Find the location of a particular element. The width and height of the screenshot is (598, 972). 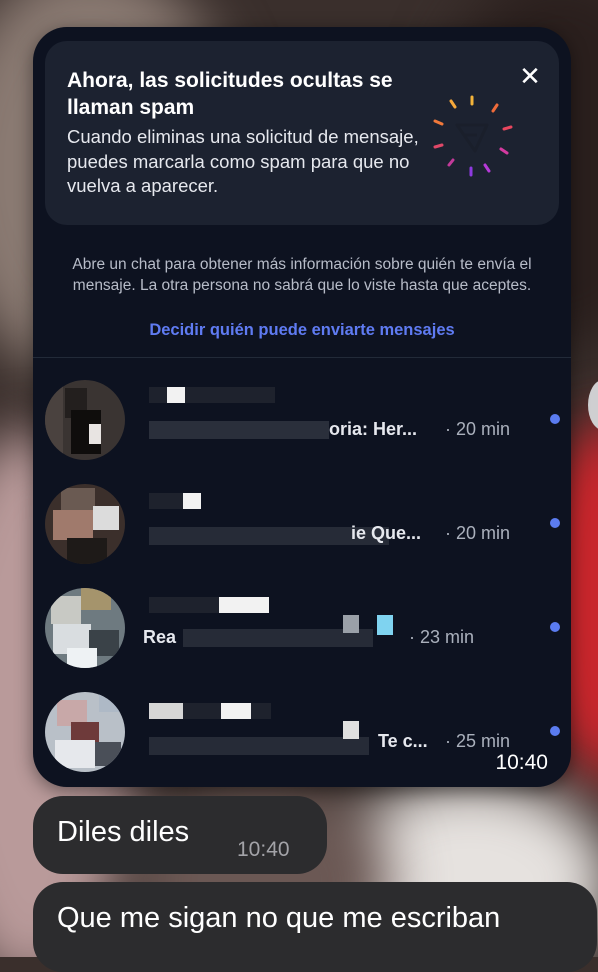

spam-illustration-icon is located at coordinates (473, 136).